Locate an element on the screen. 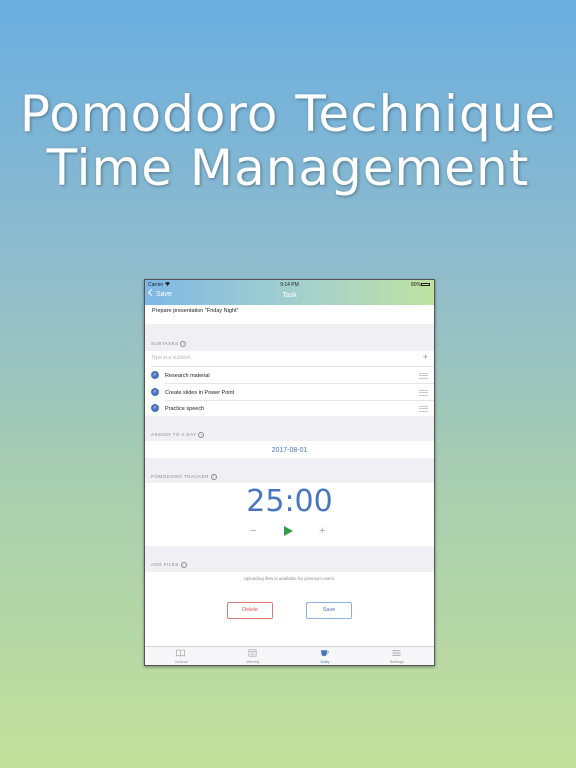 Image resolution: width=576 pixels, height=768 pixels. cup-icon is located at coordinates (324, 653).